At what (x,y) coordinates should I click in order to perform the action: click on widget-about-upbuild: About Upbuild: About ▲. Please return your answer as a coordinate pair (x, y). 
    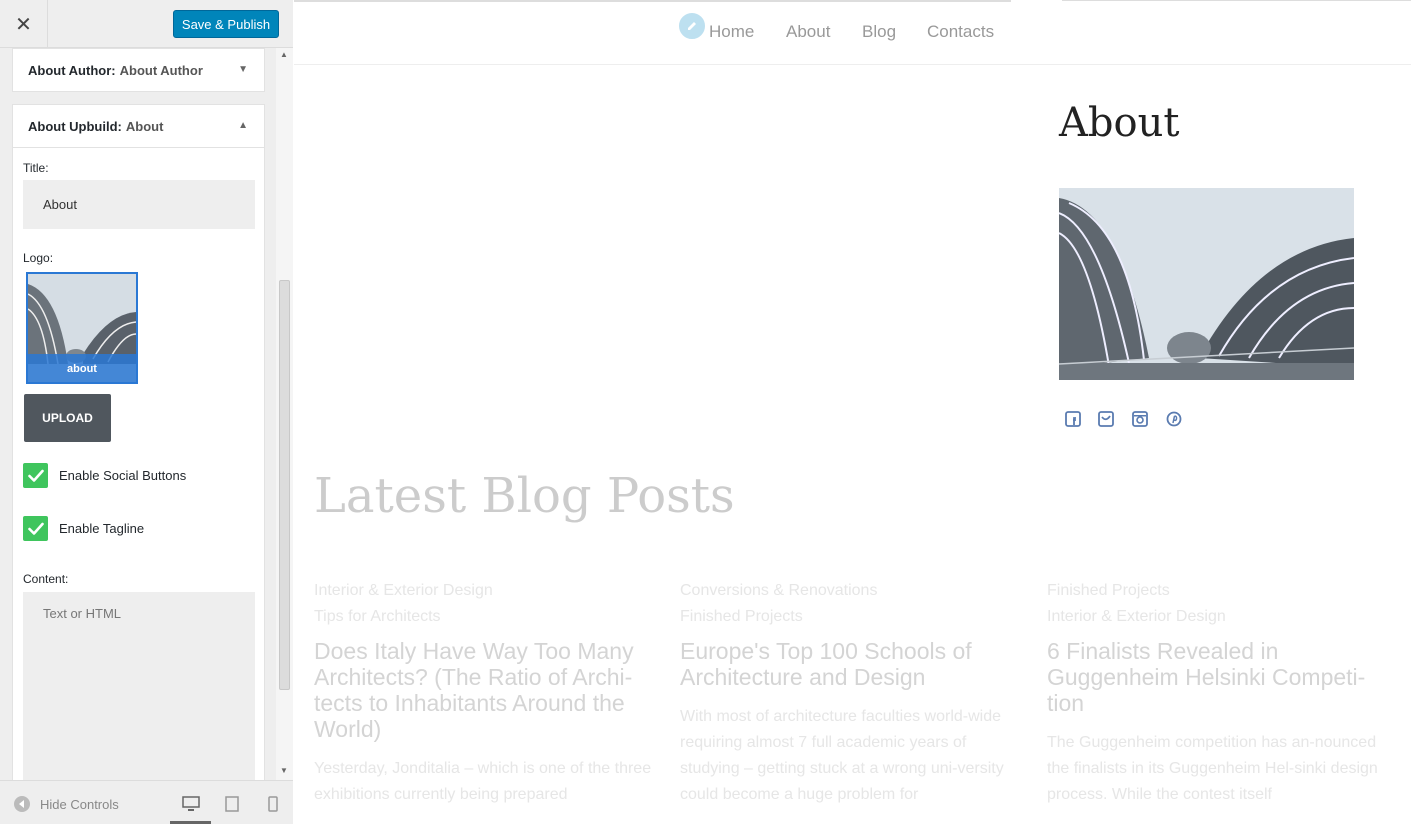
    Looking at the image, I should click on (138, 126).